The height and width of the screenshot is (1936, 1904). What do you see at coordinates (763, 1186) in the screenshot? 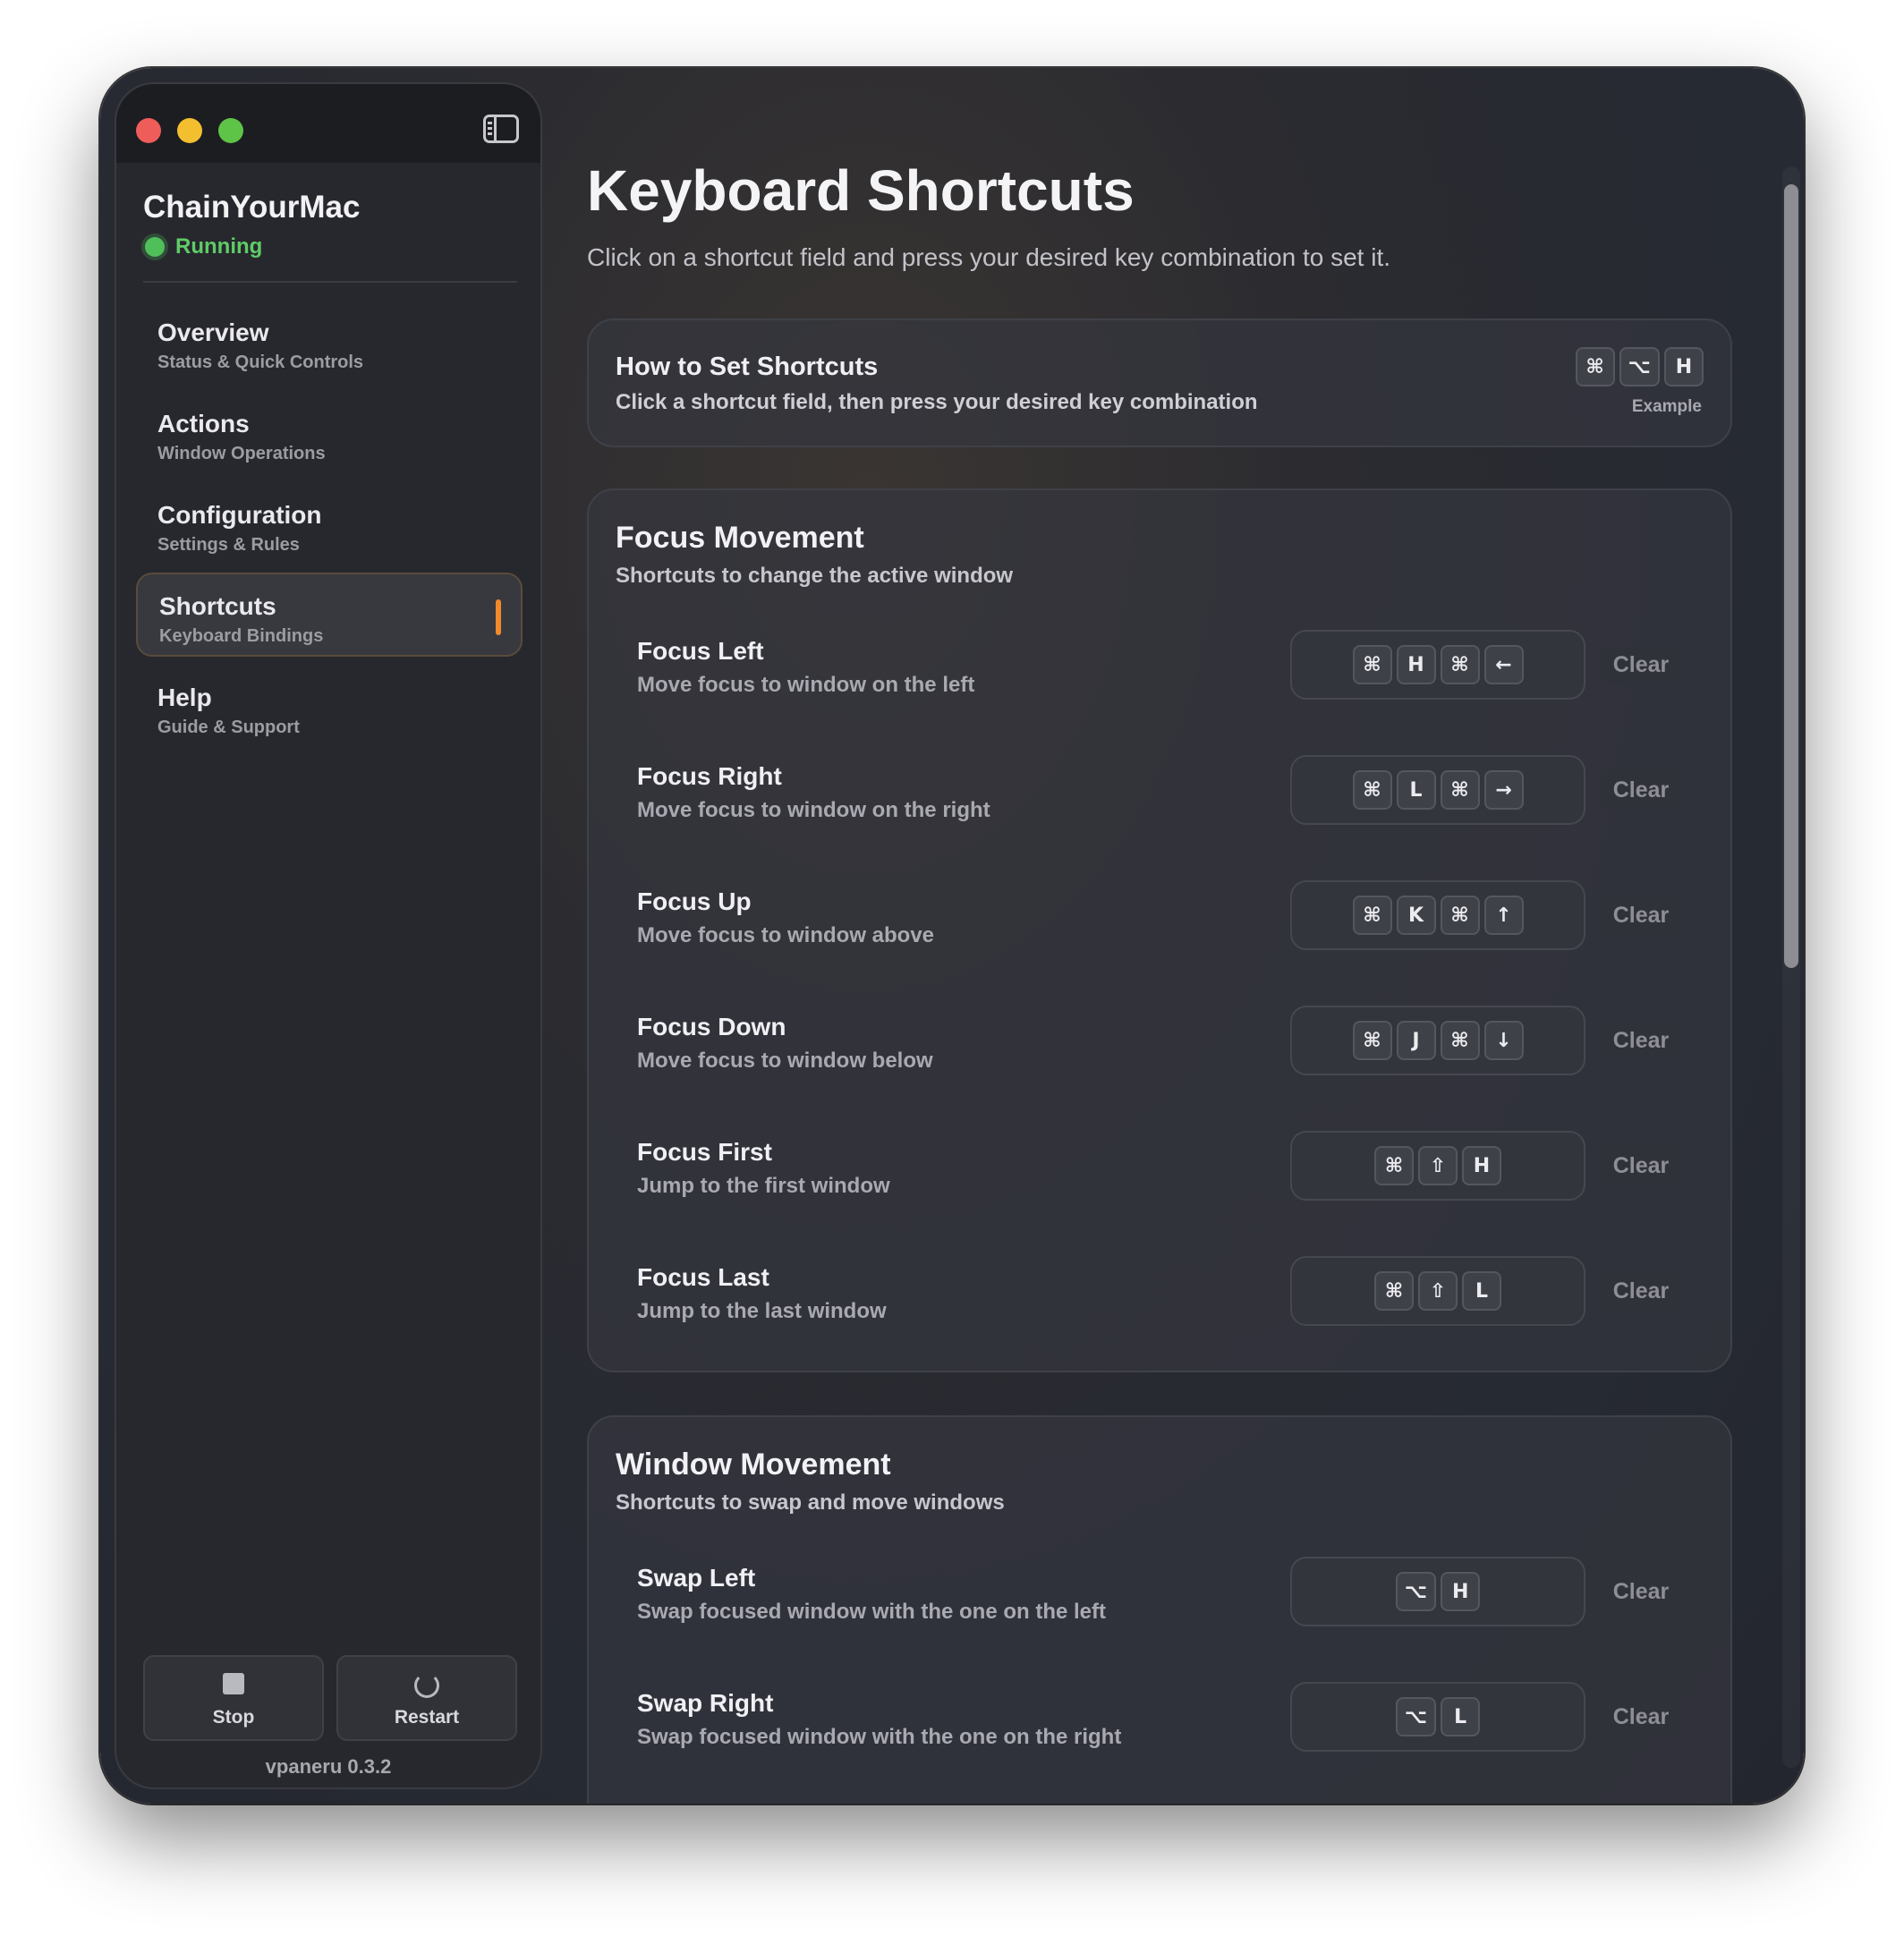
I see `shortcut-description: Jump to the first window` at bounding box center [763, 1186].